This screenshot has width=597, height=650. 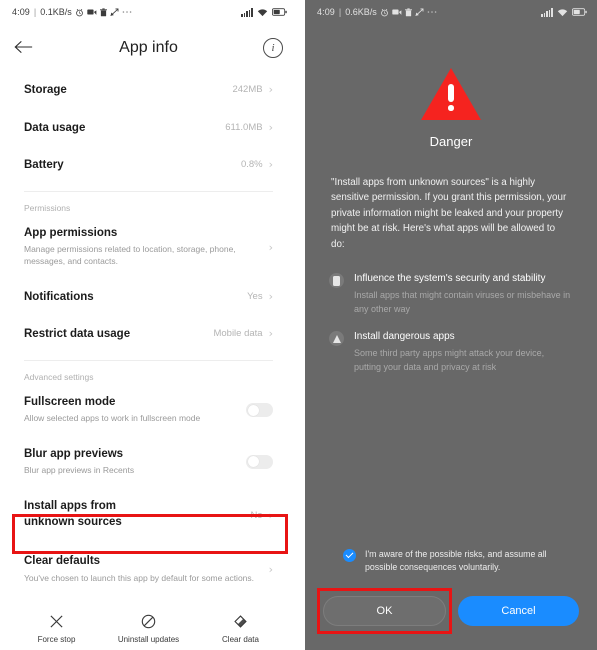 What do you see at coordinates (148, 639) in the screenshot?
I see `uninstall-updates-label: Uninstall updates` at bounding box center [148, 639].